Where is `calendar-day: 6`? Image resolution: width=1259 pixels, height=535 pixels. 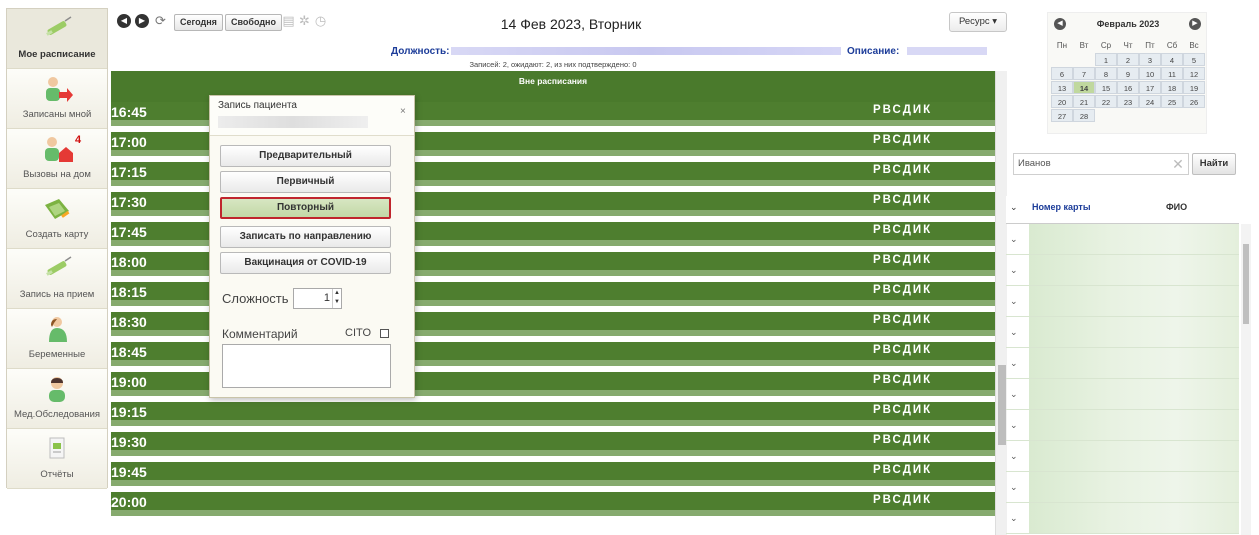
calendar-day: 6 is located at coordinates (1062, 73).